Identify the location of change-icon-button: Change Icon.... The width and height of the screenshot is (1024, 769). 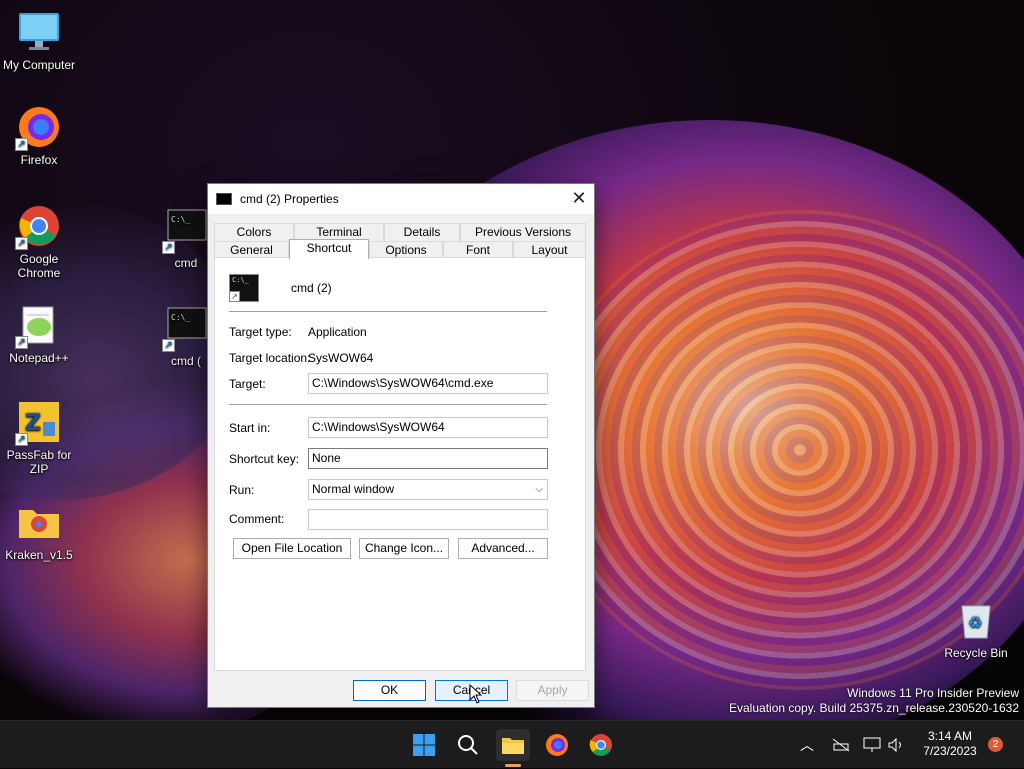
(404, 548).